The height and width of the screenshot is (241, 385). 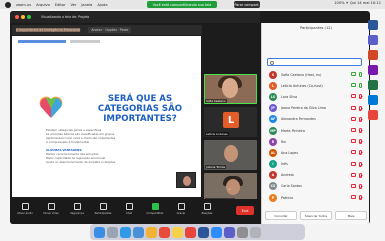 I want to click on participant-face, so click(x=231, y=153).